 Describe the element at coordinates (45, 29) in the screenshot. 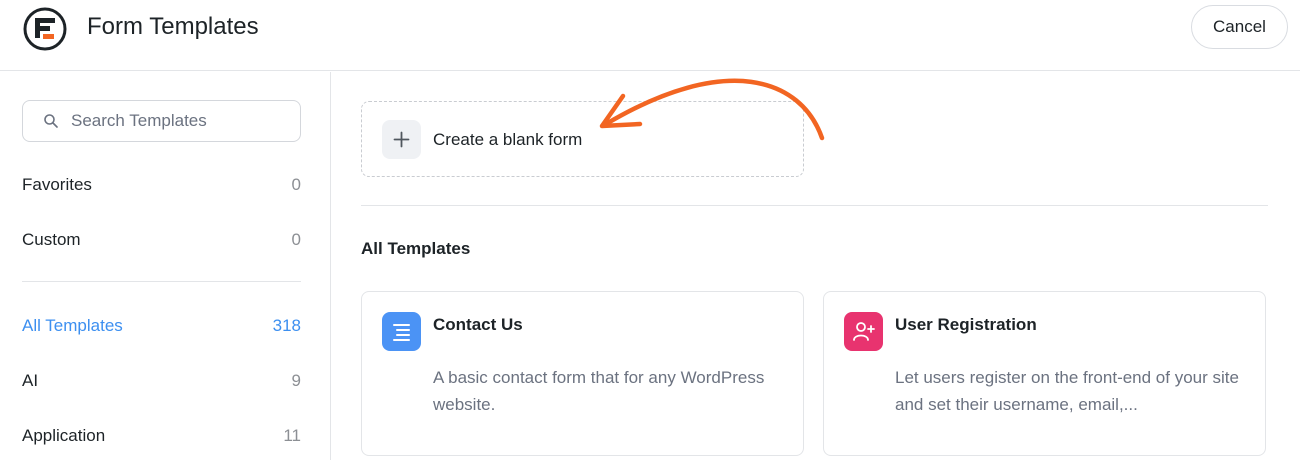

I see `fluent-forms-logo-icon` at that location.